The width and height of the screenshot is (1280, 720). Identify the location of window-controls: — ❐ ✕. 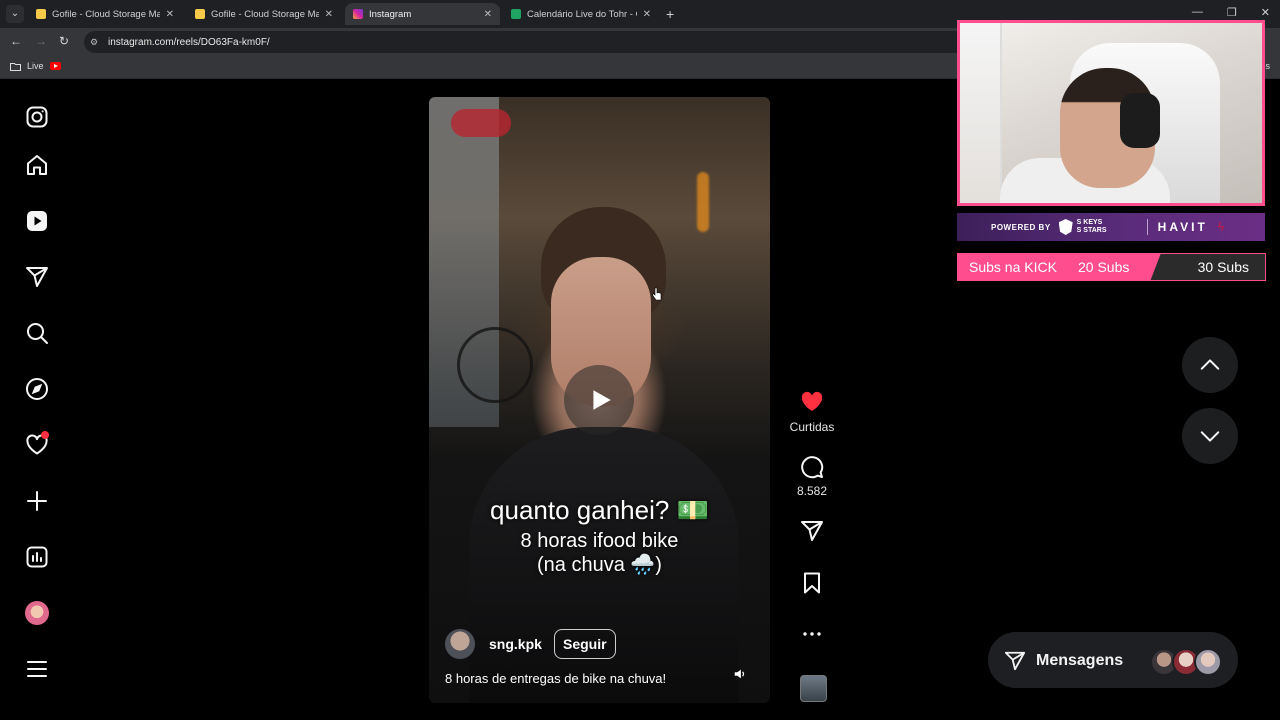
(1231, 12).